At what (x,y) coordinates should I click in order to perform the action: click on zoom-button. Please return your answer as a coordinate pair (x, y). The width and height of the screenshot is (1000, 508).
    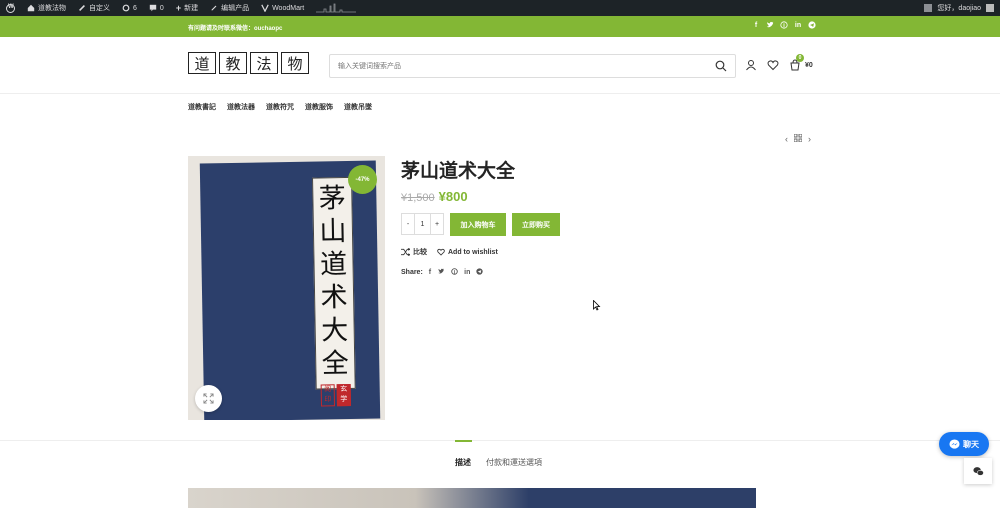
    Looking at the image, I should click on (208, 398).